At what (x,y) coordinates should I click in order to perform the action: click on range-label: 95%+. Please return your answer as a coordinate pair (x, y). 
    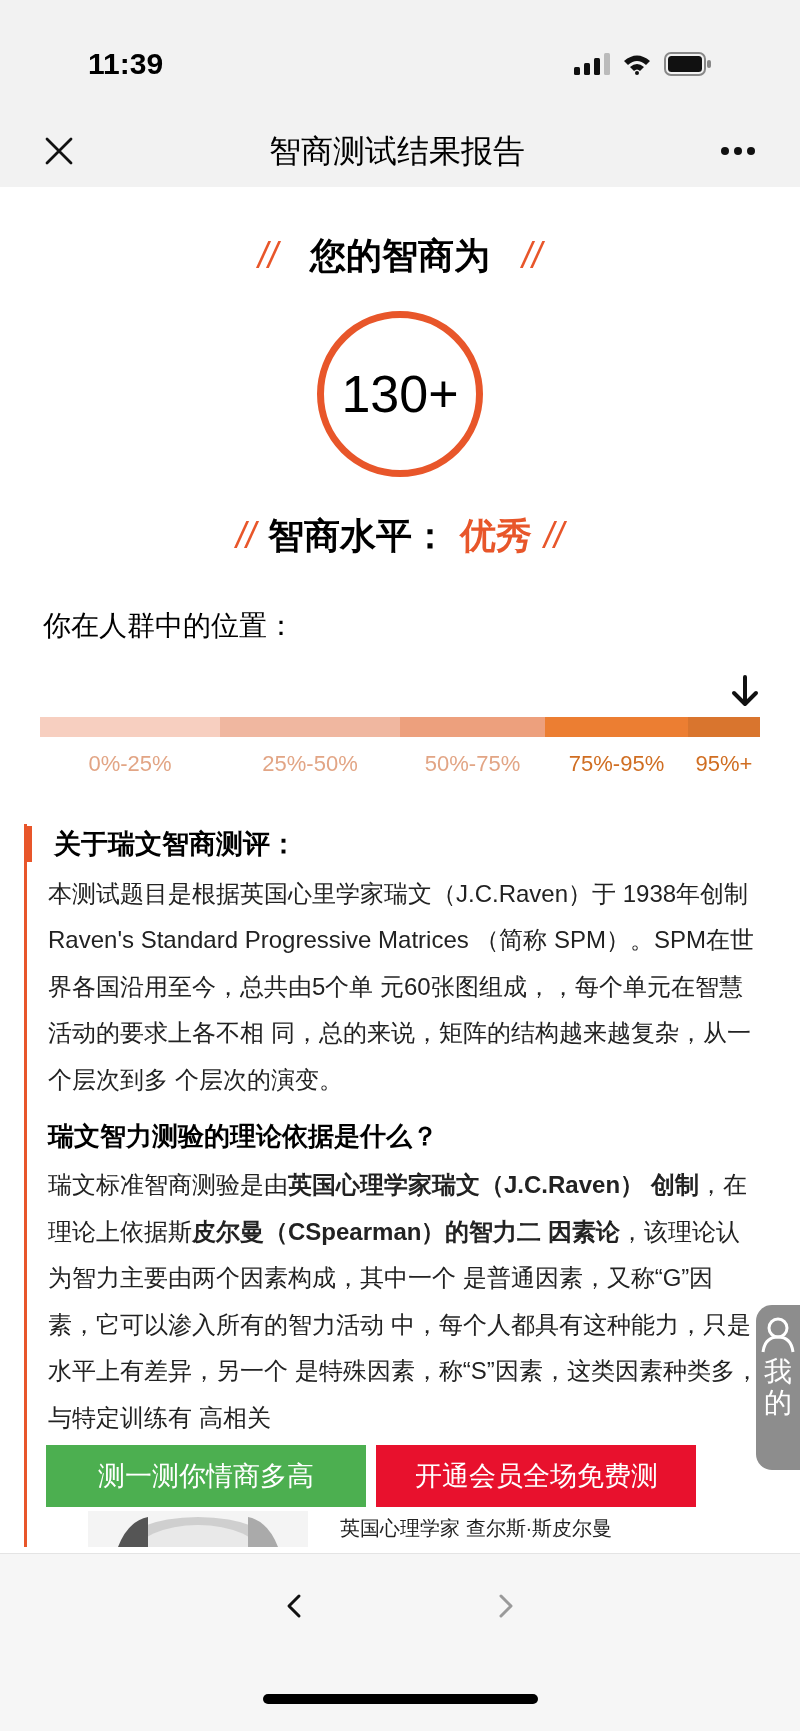
    Looking at the image, I should click on (724, 764).